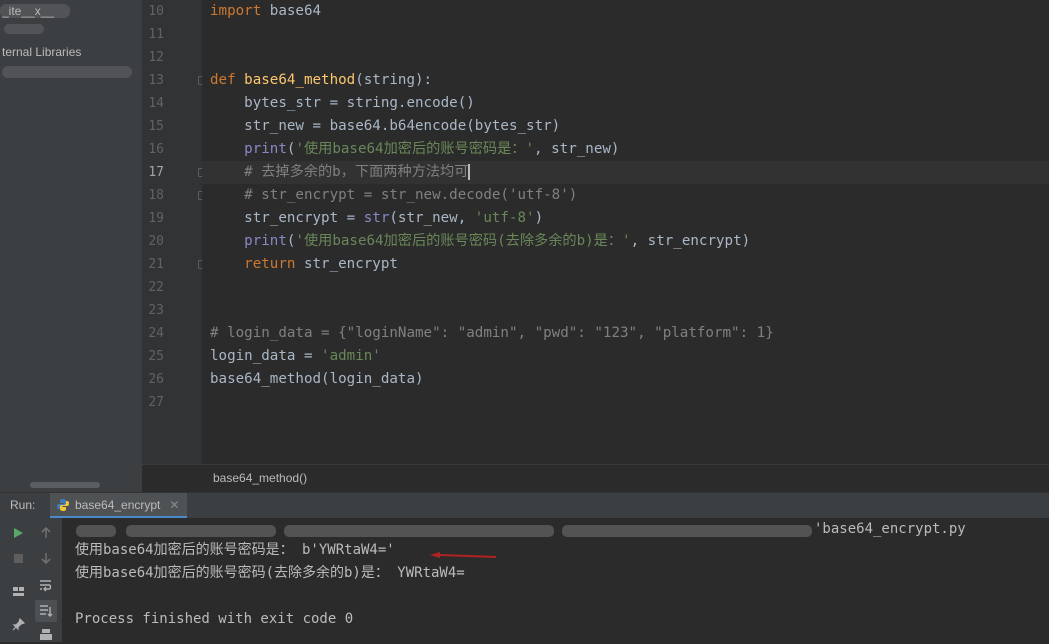 The image size is (1049, 644). Describe the element at coordinates (156, 34) in the screenshot. I see `line-number: 11` at that location.